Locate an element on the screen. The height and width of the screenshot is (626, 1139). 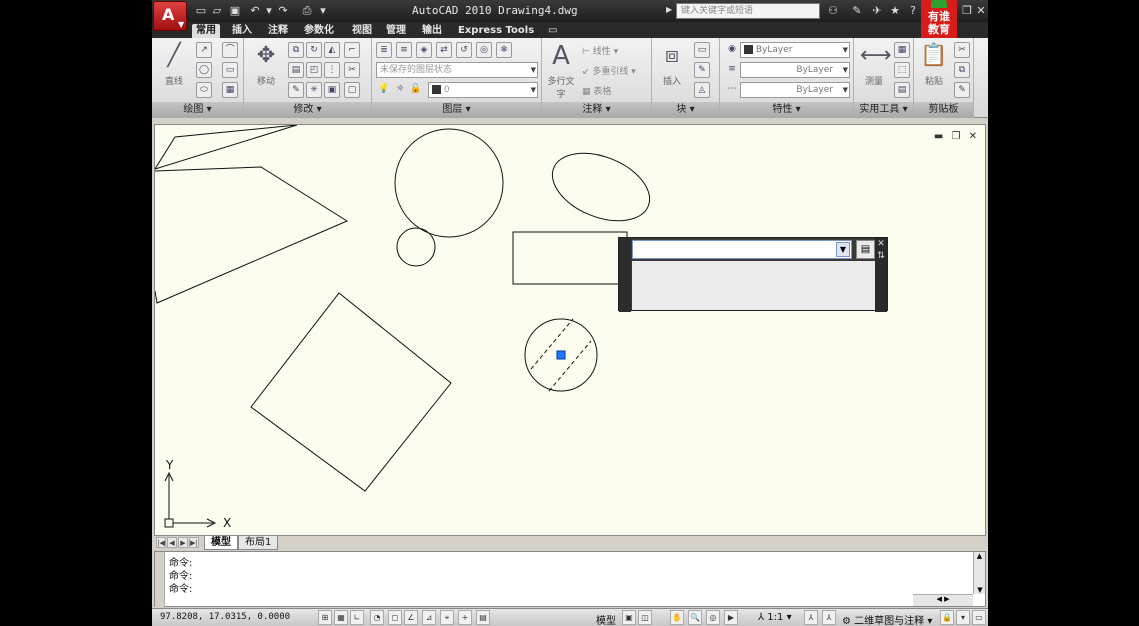
3d-osnap-icon: ∠ is located at coordinates (411, 617).